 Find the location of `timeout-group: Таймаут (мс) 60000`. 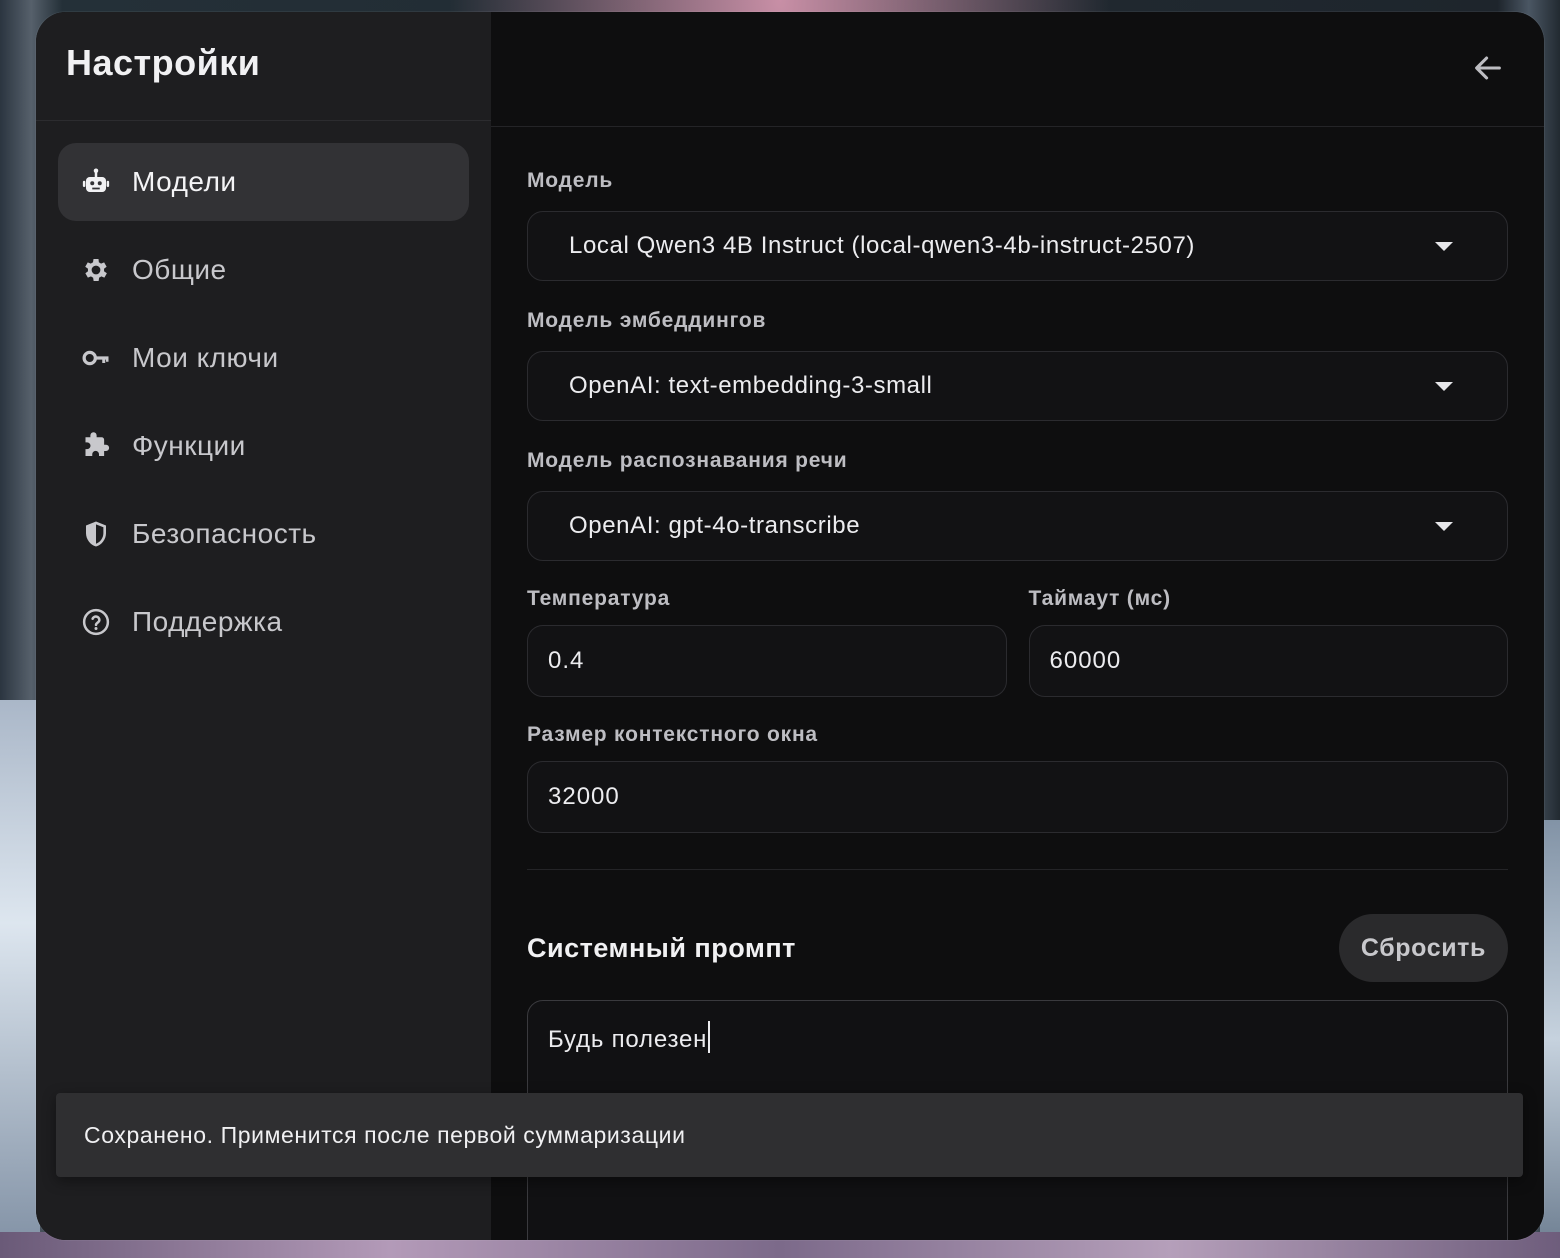

timeout-group: Таймаут (мс) 60000 is located at coordinates (1268, 642).